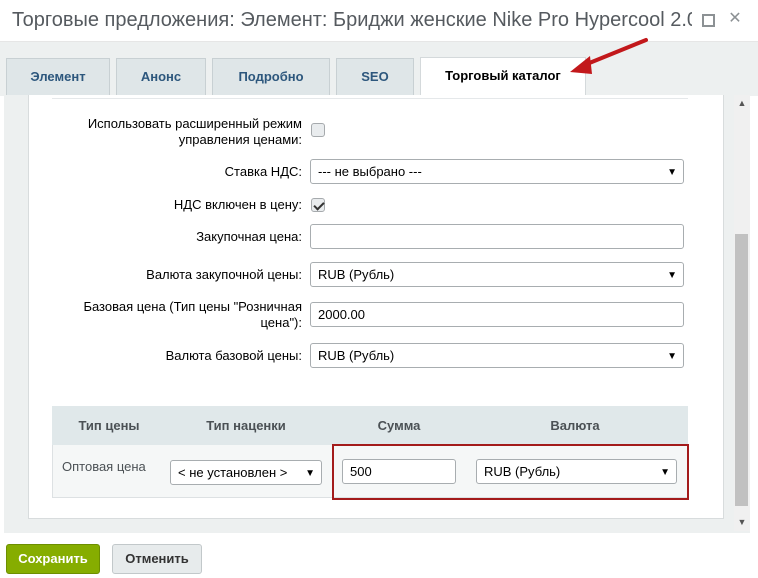 This screenshot has width=758, height=578. What do you see at coordinates (742, 522) in the screenshot?
I see `scroll-down-icon: ▼` at bounding box center [742, 522].